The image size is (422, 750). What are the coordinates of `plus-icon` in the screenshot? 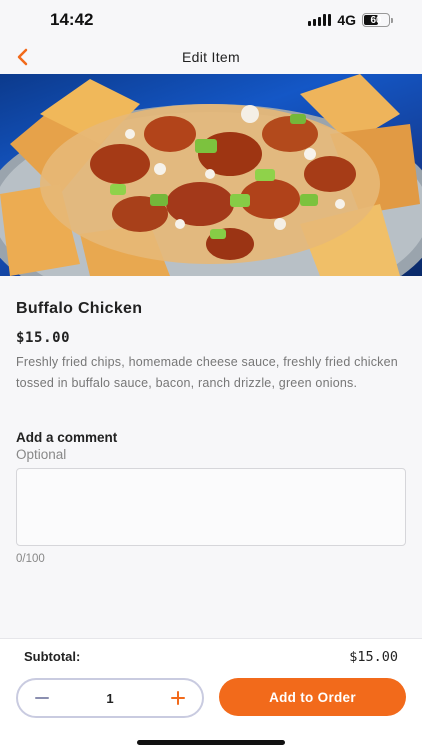 It's located at (177, 698).